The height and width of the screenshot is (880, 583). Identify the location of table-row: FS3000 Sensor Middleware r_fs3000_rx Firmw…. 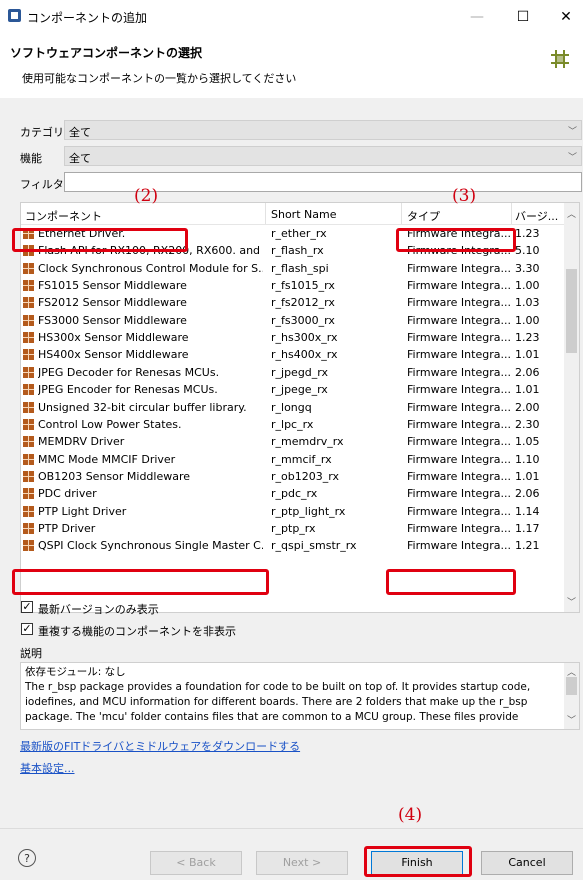
(293, 320).